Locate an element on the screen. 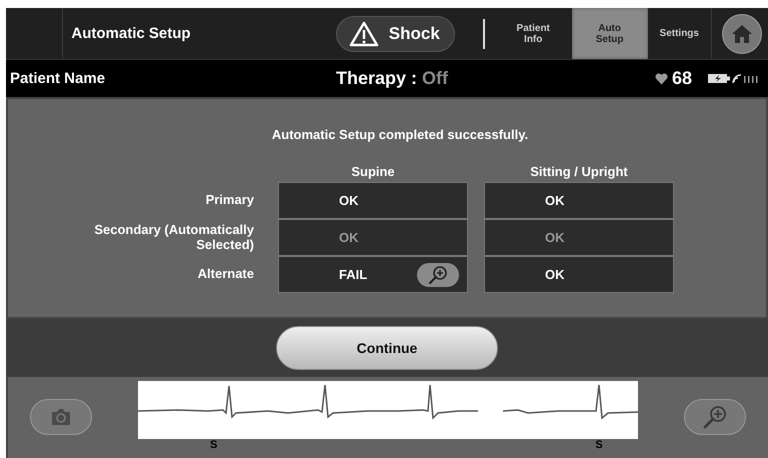 This screenshot has width=768, height=458. status-message: Automatic Setup completed successfully. is located at coordinates (400, 134).